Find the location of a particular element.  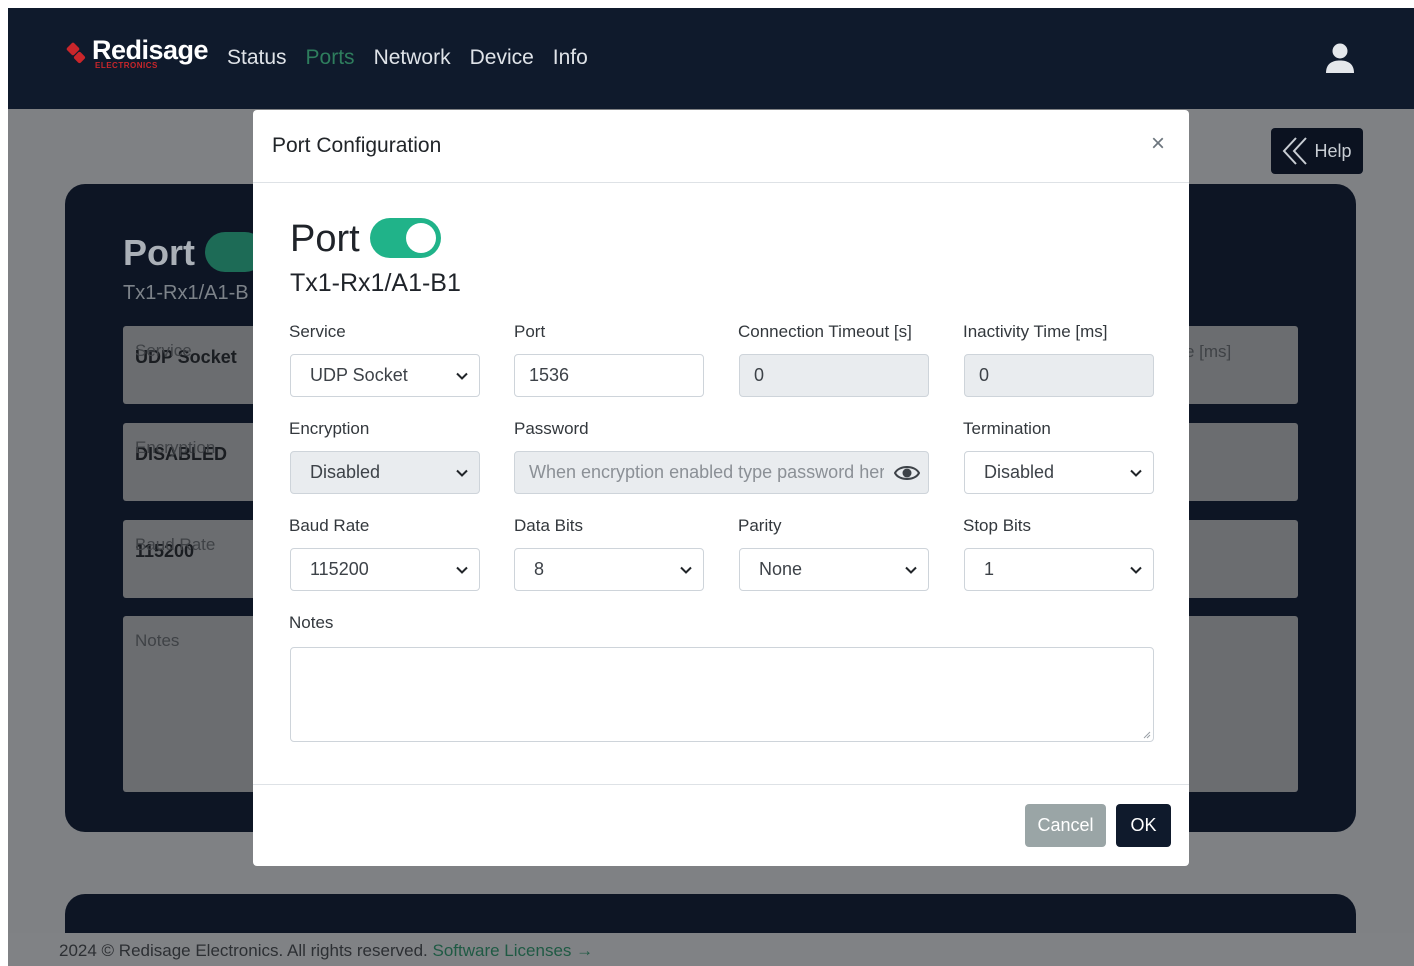

parity-select: None is located at coordinates (834, 569).